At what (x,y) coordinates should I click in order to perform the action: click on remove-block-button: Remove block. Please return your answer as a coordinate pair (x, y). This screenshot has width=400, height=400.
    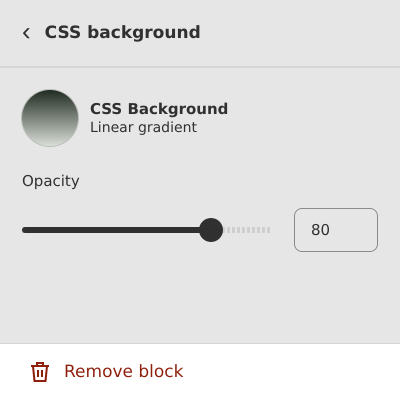
    Looking at the image, I should click on (200, 371).